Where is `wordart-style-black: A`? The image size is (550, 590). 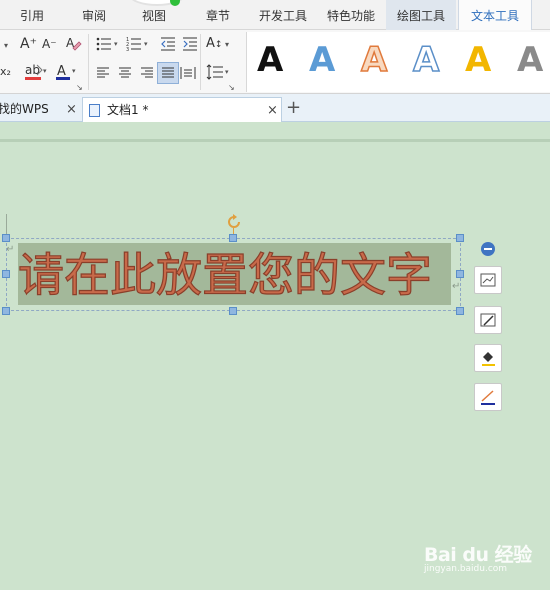 wordart-style-black: A is located at coordinates (270, 60).